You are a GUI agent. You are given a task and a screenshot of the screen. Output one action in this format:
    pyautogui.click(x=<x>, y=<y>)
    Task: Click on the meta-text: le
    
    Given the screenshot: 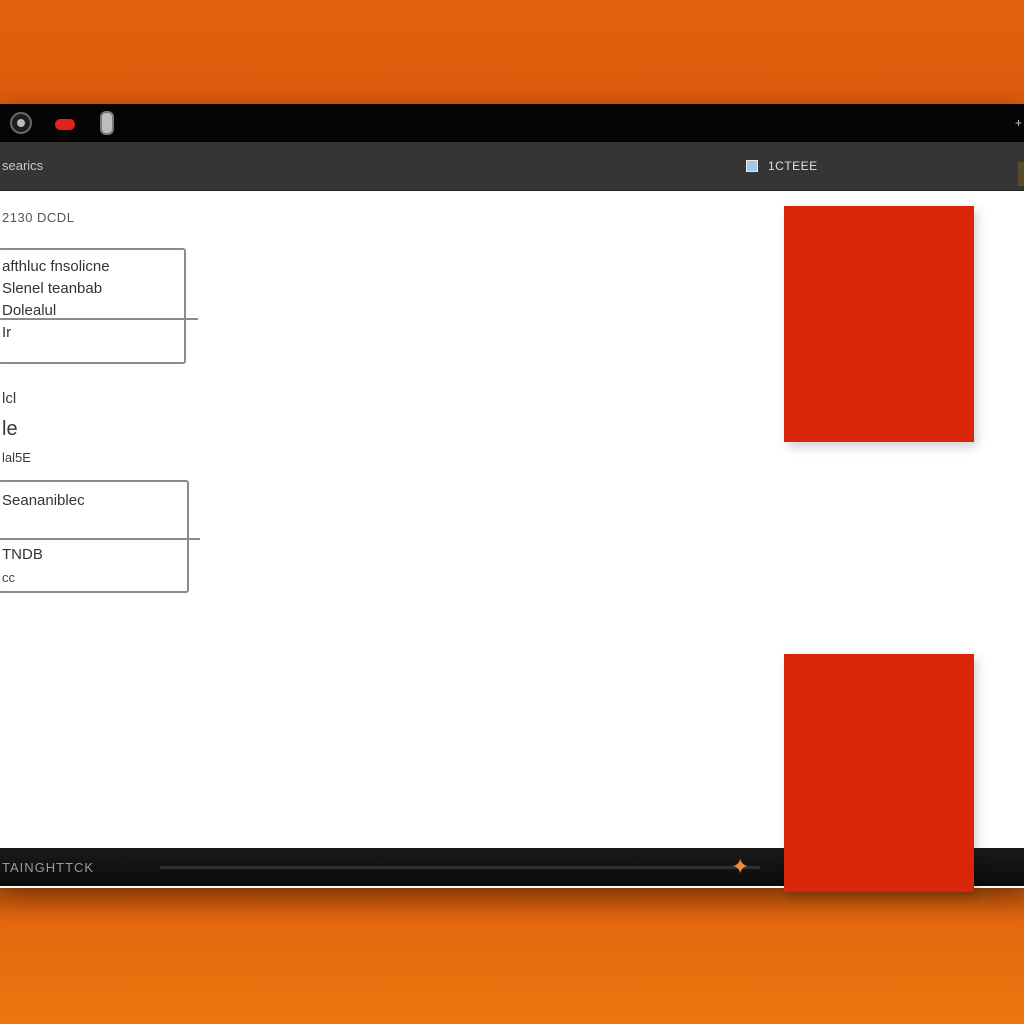 What is the action you would take?
    pyautogui.click(x=10, y=429)
    